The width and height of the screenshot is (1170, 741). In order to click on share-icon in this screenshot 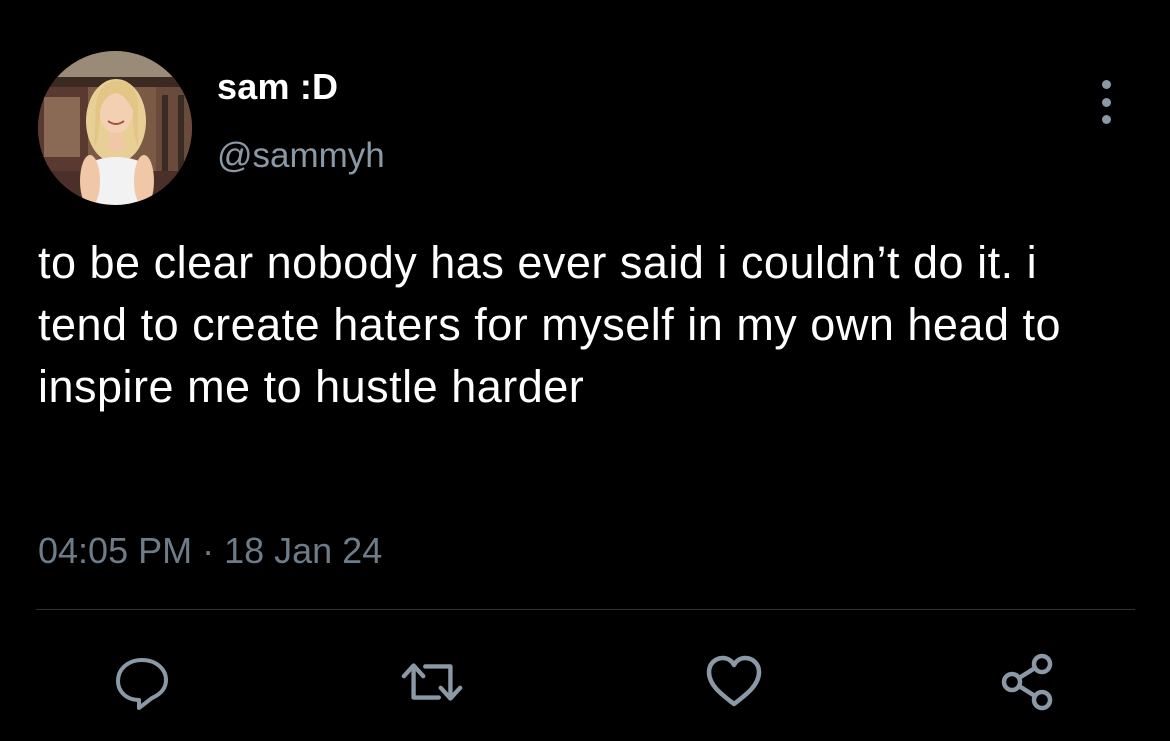, I will do `click(1027, 682)`.